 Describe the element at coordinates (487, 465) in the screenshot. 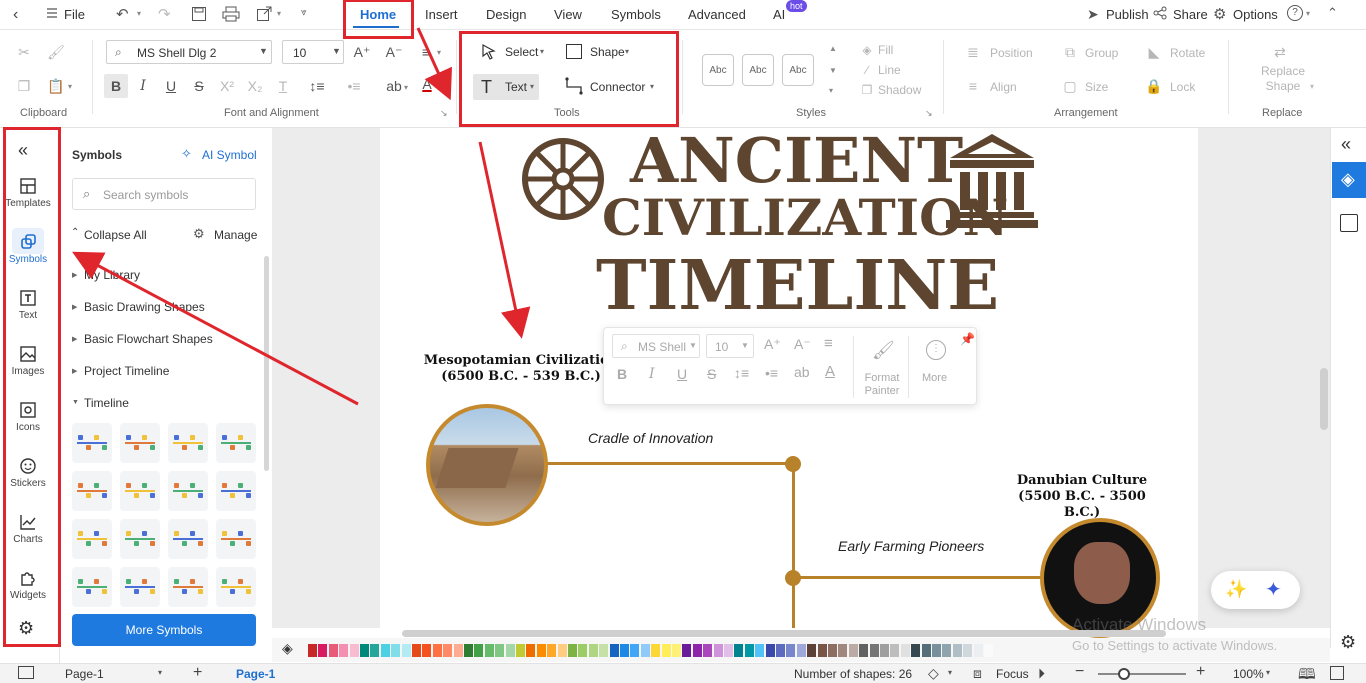

I see `mesopotamia-photo` at that location.